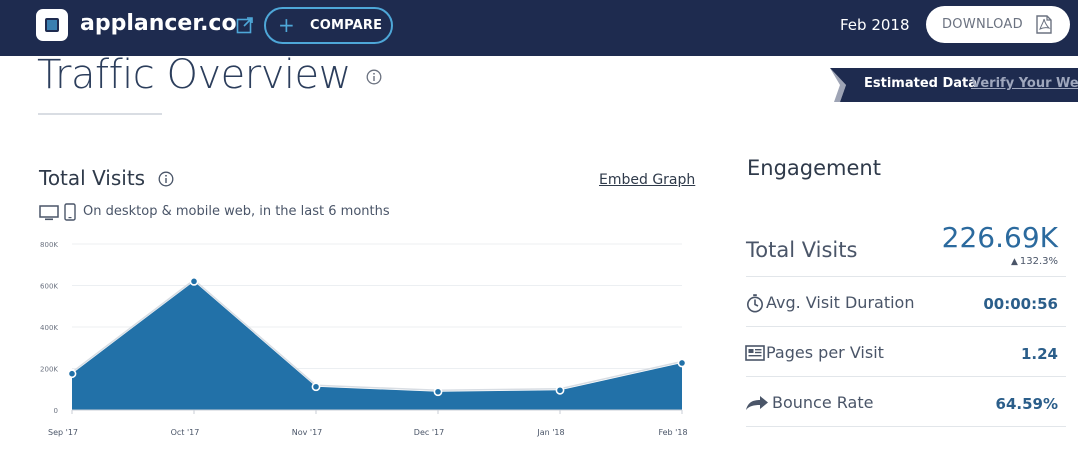 Image resolution: width=1078 pixels, height=458 pixels. What do you see at coordinates (92, 178) in the screenshot?
I see `total-visits-title: Total Visits` at bounding box center [92, 178].